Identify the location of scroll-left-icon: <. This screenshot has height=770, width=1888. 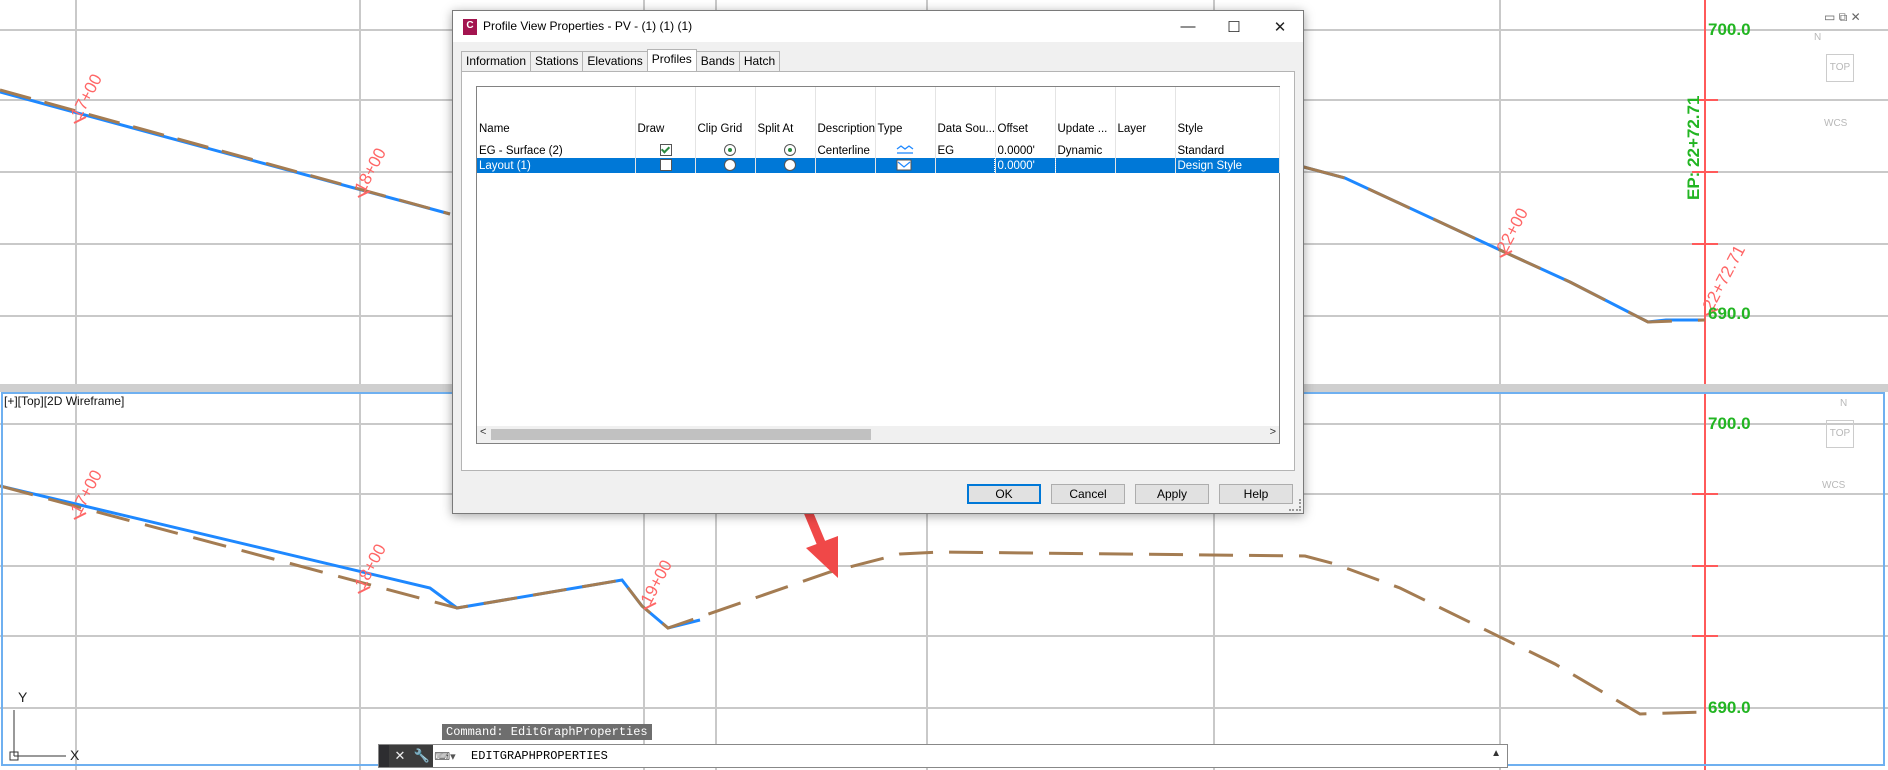
(483, 432).